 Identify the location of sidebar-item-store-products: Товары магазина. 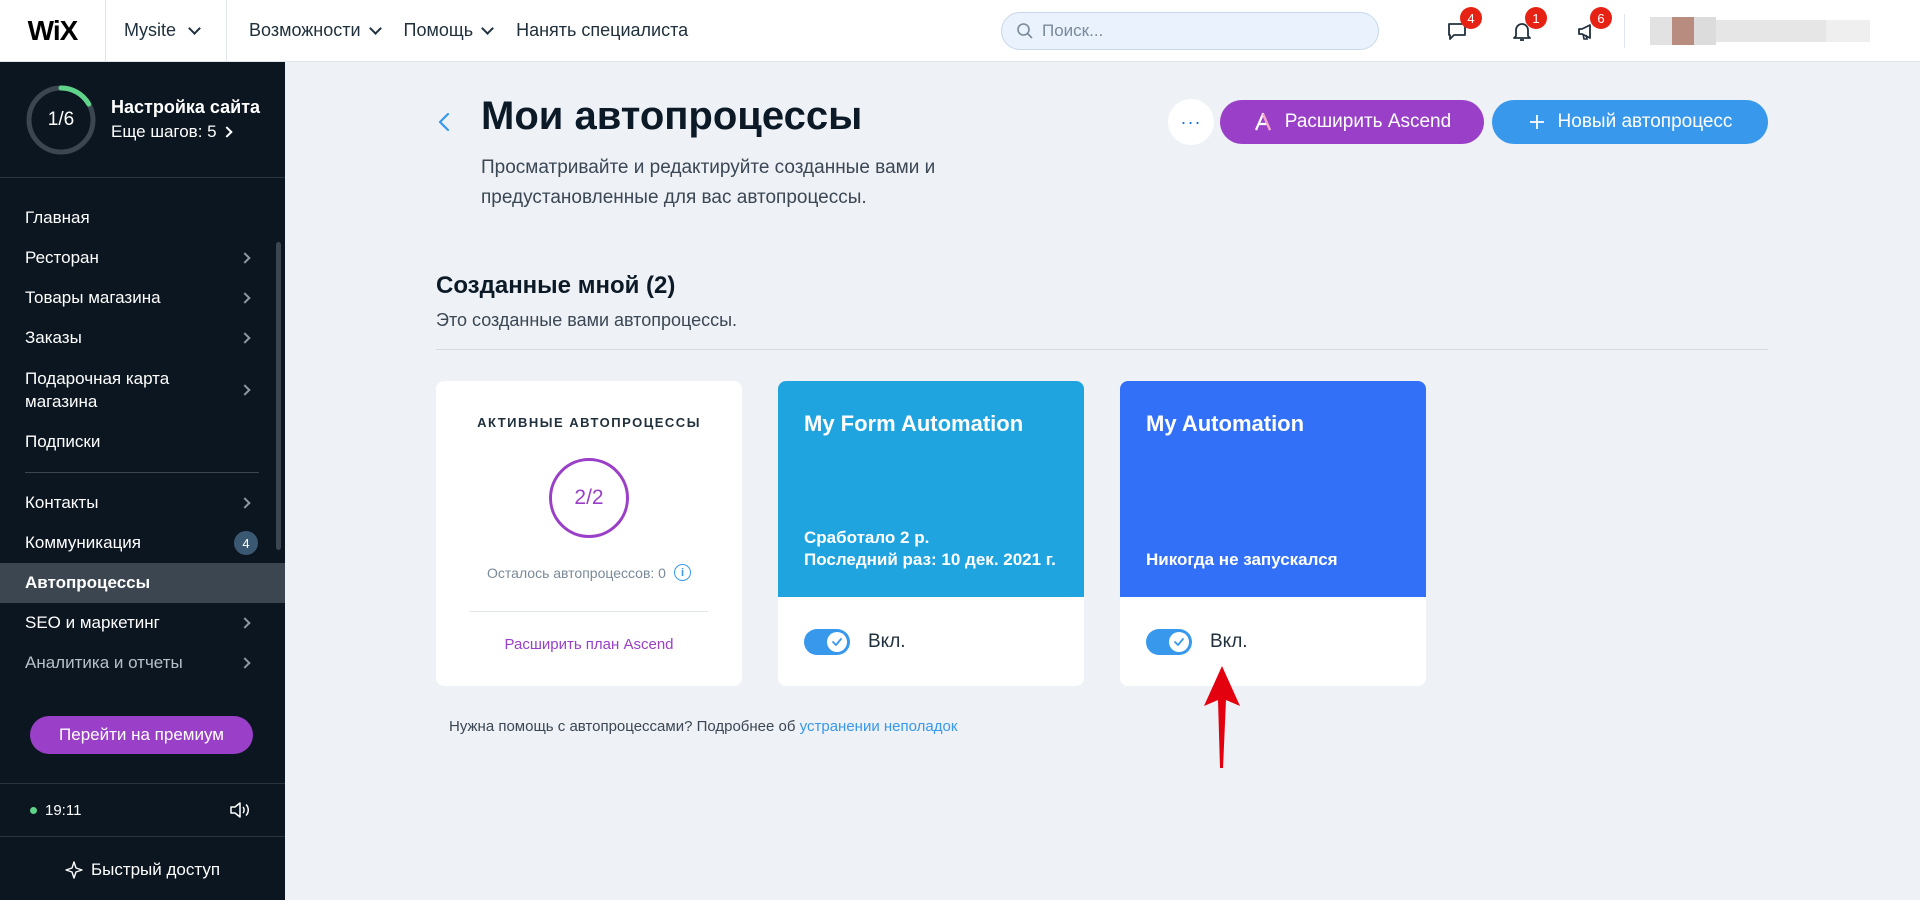
(142, 298).